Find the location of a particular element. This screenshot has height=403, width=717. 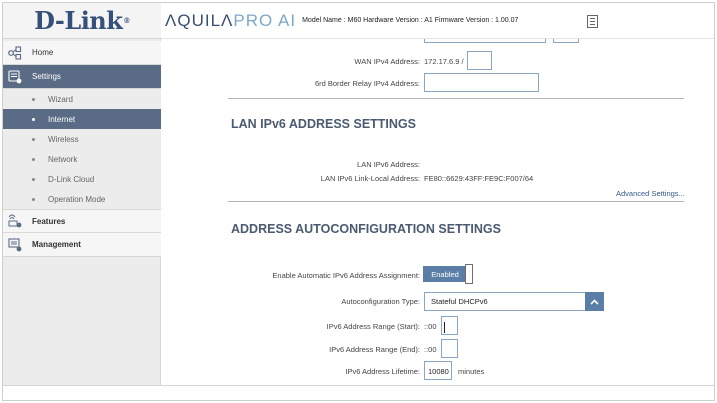

sidebar-item-home-label: Home is located at coordinates (43, 52).